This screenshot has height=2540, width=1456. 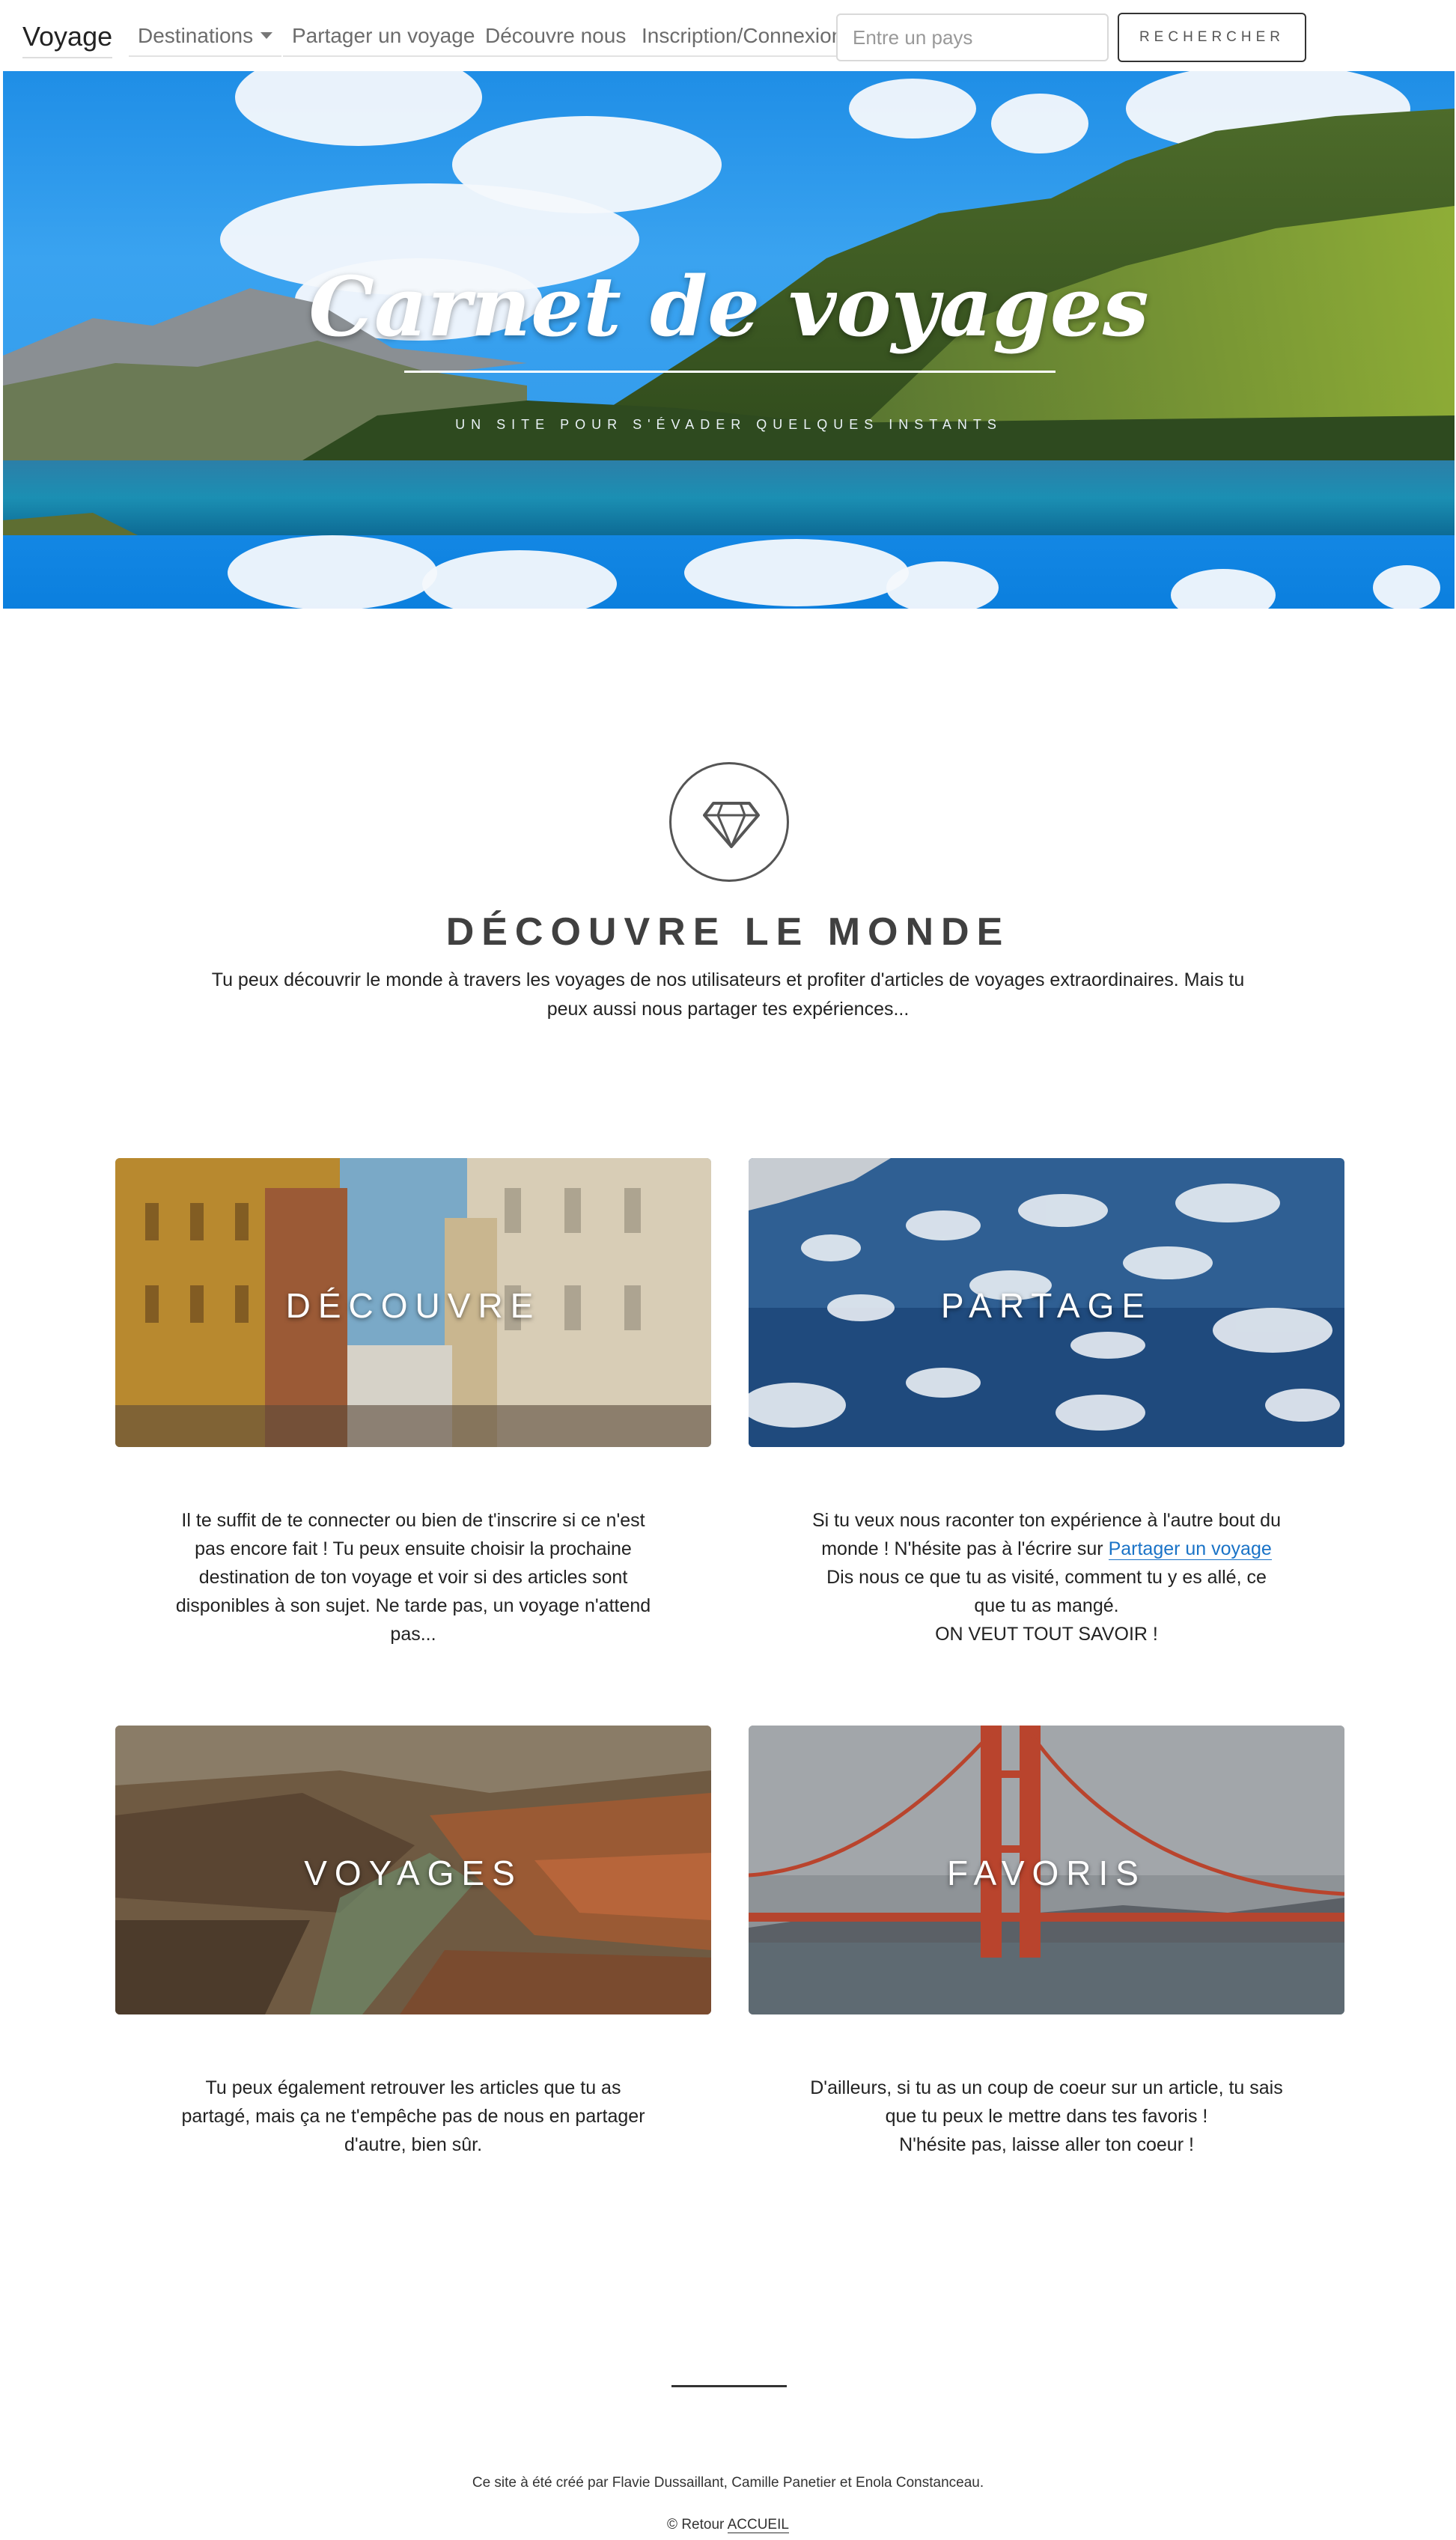 I want to click on card-label-partage: PARTAGE, so click(x=1046, y=1305).